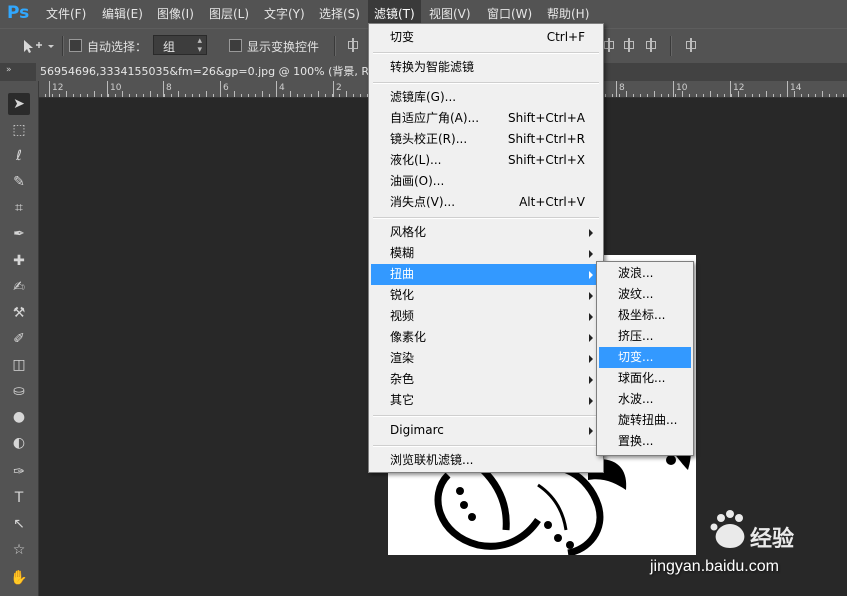 This screenshot has height=596, width=847. What do you see at coordinates (691, 45) in the screenshot?
I see `distribute-icon` at bounding box center [691, 45].